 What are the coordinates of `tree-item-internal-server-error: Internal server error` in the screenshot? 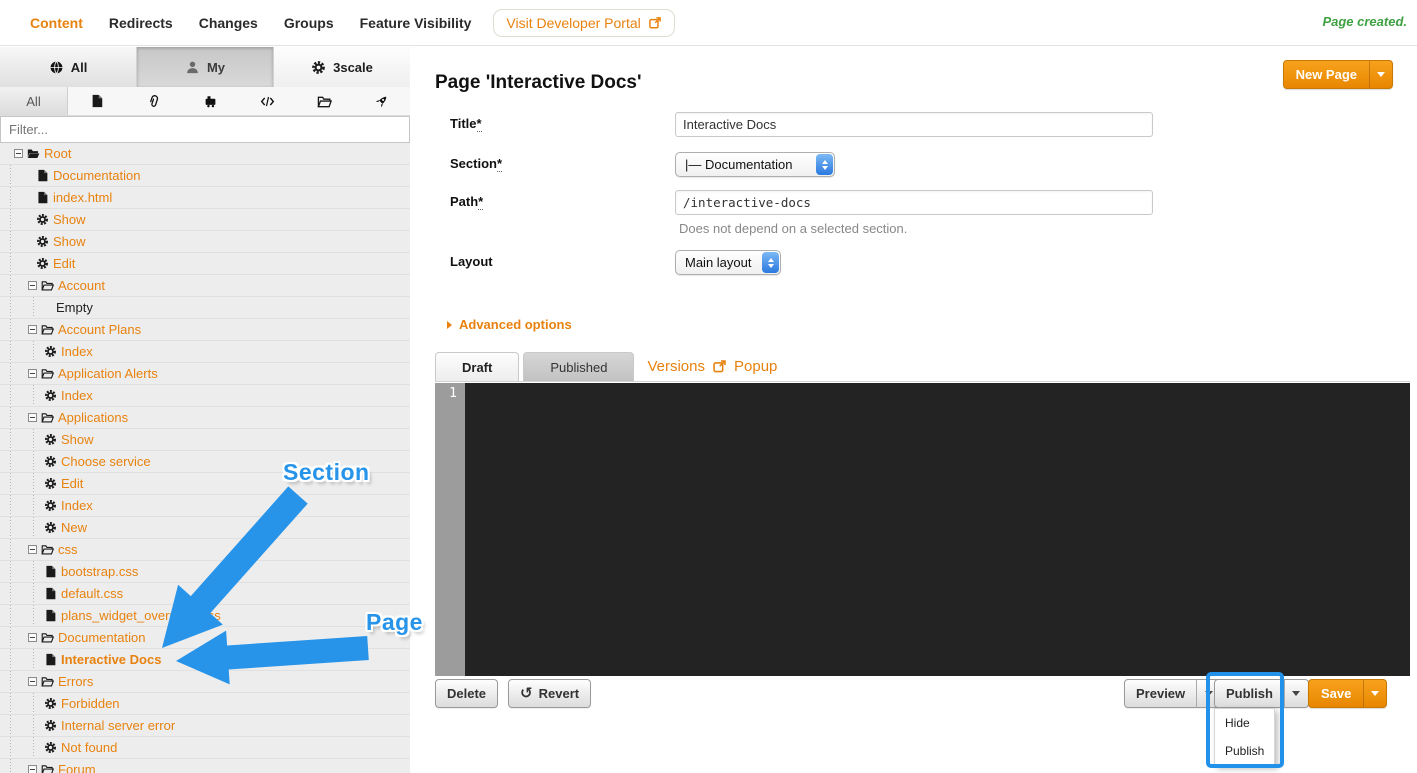 It's located at (205, 726).